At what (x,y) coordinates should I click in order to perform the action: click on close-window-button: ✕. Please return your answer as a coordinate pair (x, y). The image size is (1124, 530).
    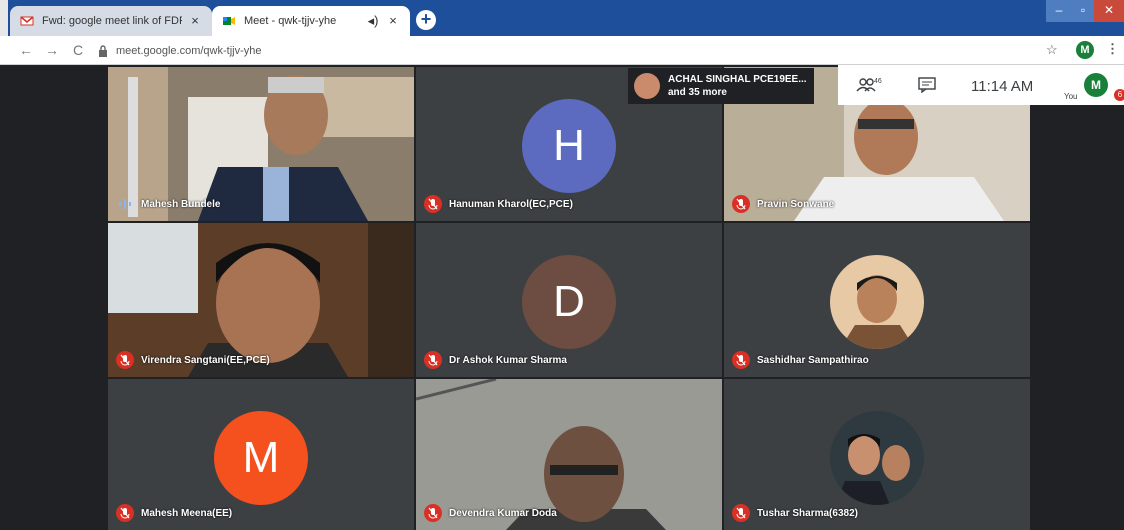
    Looking at the image, I should click on (1109, 11).